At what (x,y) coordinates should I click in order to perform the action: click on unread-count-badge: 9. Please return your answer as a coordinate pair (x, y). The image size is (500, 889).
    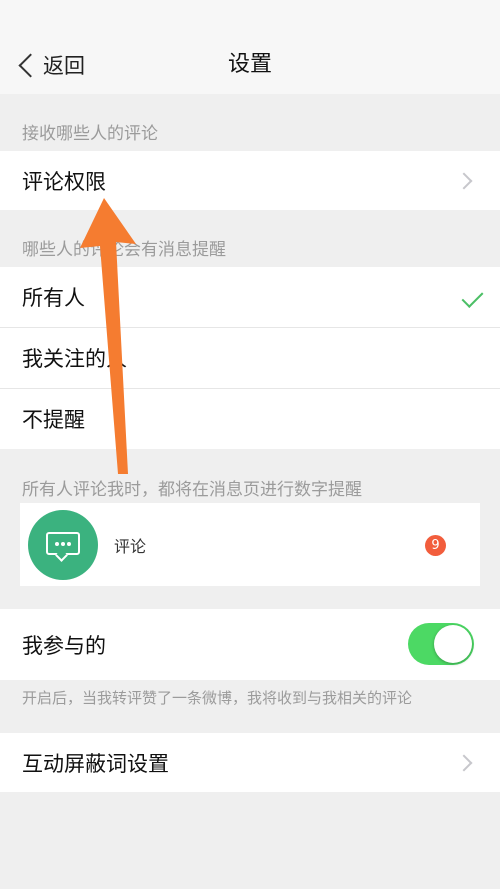
    Looking at the image, I should click on (435, 545).